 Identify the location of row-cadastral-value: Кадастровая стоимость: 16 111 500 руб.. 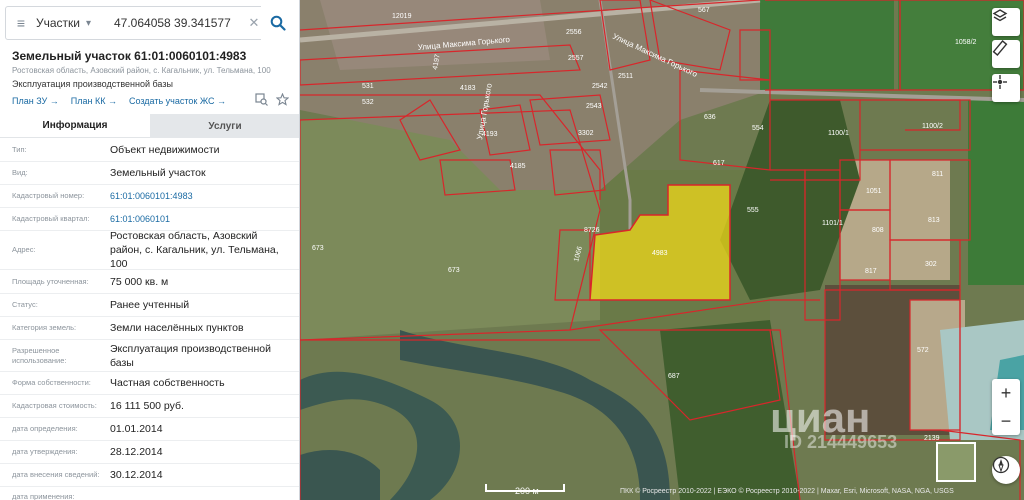
(149, 406).